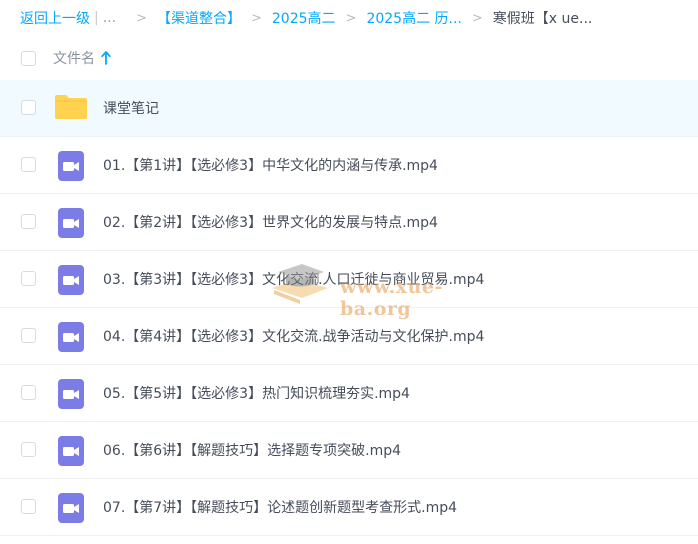 The image size is (698, 544). I want to click on select-all-checkbox, so click(28, 58).